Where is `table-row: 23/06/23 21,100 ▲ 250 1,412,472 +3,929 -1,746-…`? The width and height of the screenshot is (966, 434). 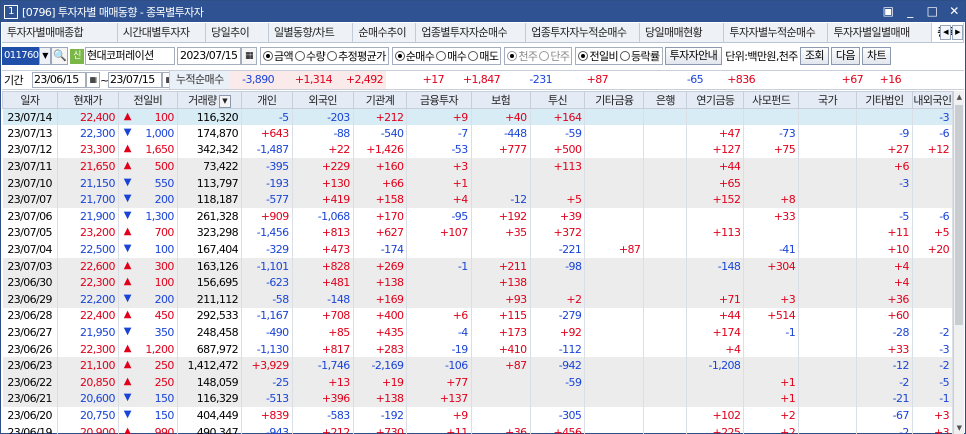
table-row: 23/06/23 21,100 ▲ 250 1,412,472 +3,929 -1,746-… is located at coordinates (478, 365).